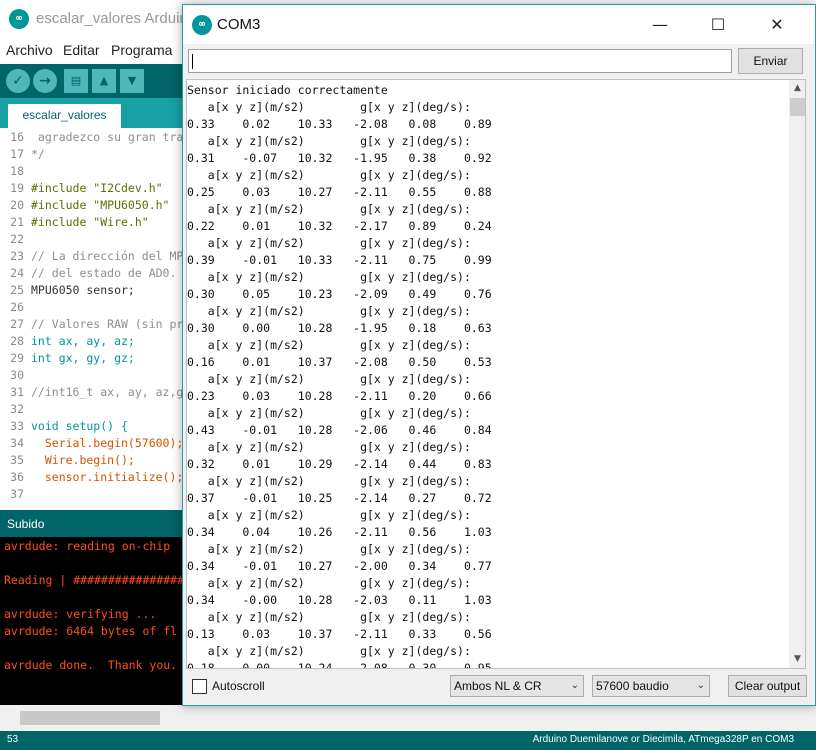  What do you see at coordinates (17, 154) in the screenshot?
I see `line-number: 17` at bounding box center [17, 154].